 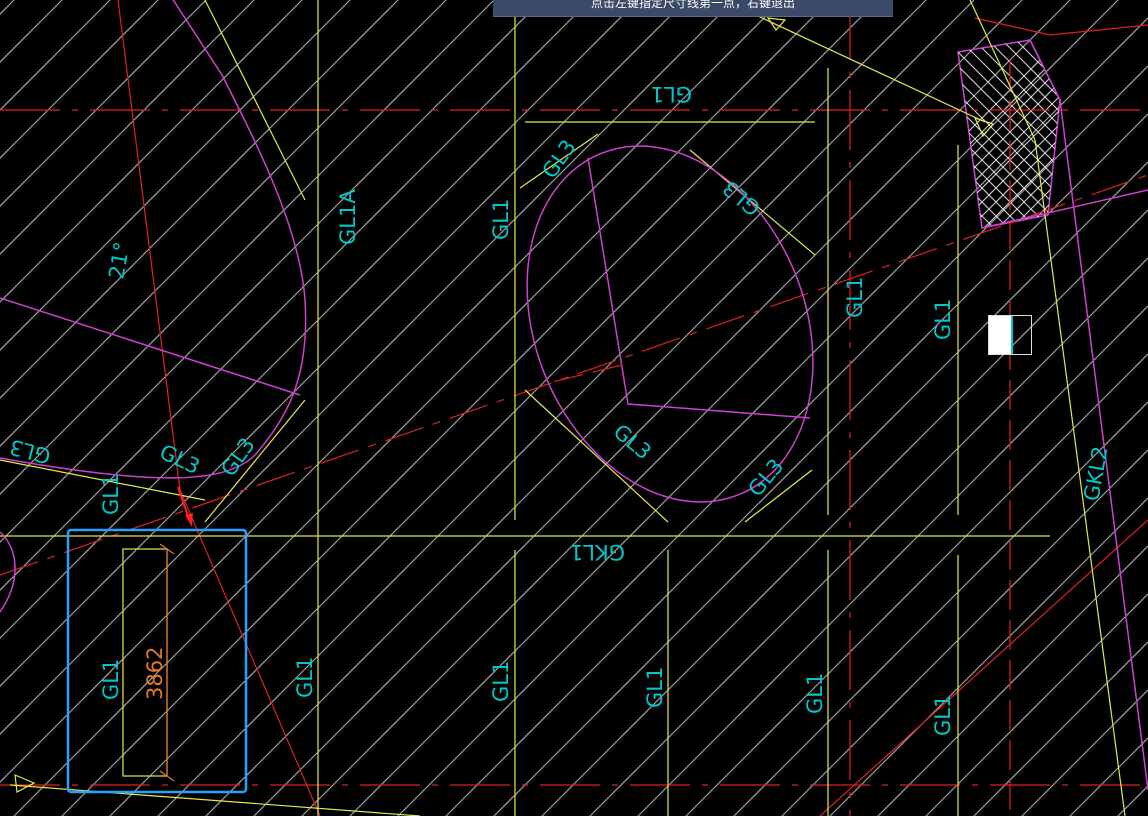 What do you see at coordinates (185, 506) in the screenshot?
I see `cursor-marker` at bounding box center [185, 506].